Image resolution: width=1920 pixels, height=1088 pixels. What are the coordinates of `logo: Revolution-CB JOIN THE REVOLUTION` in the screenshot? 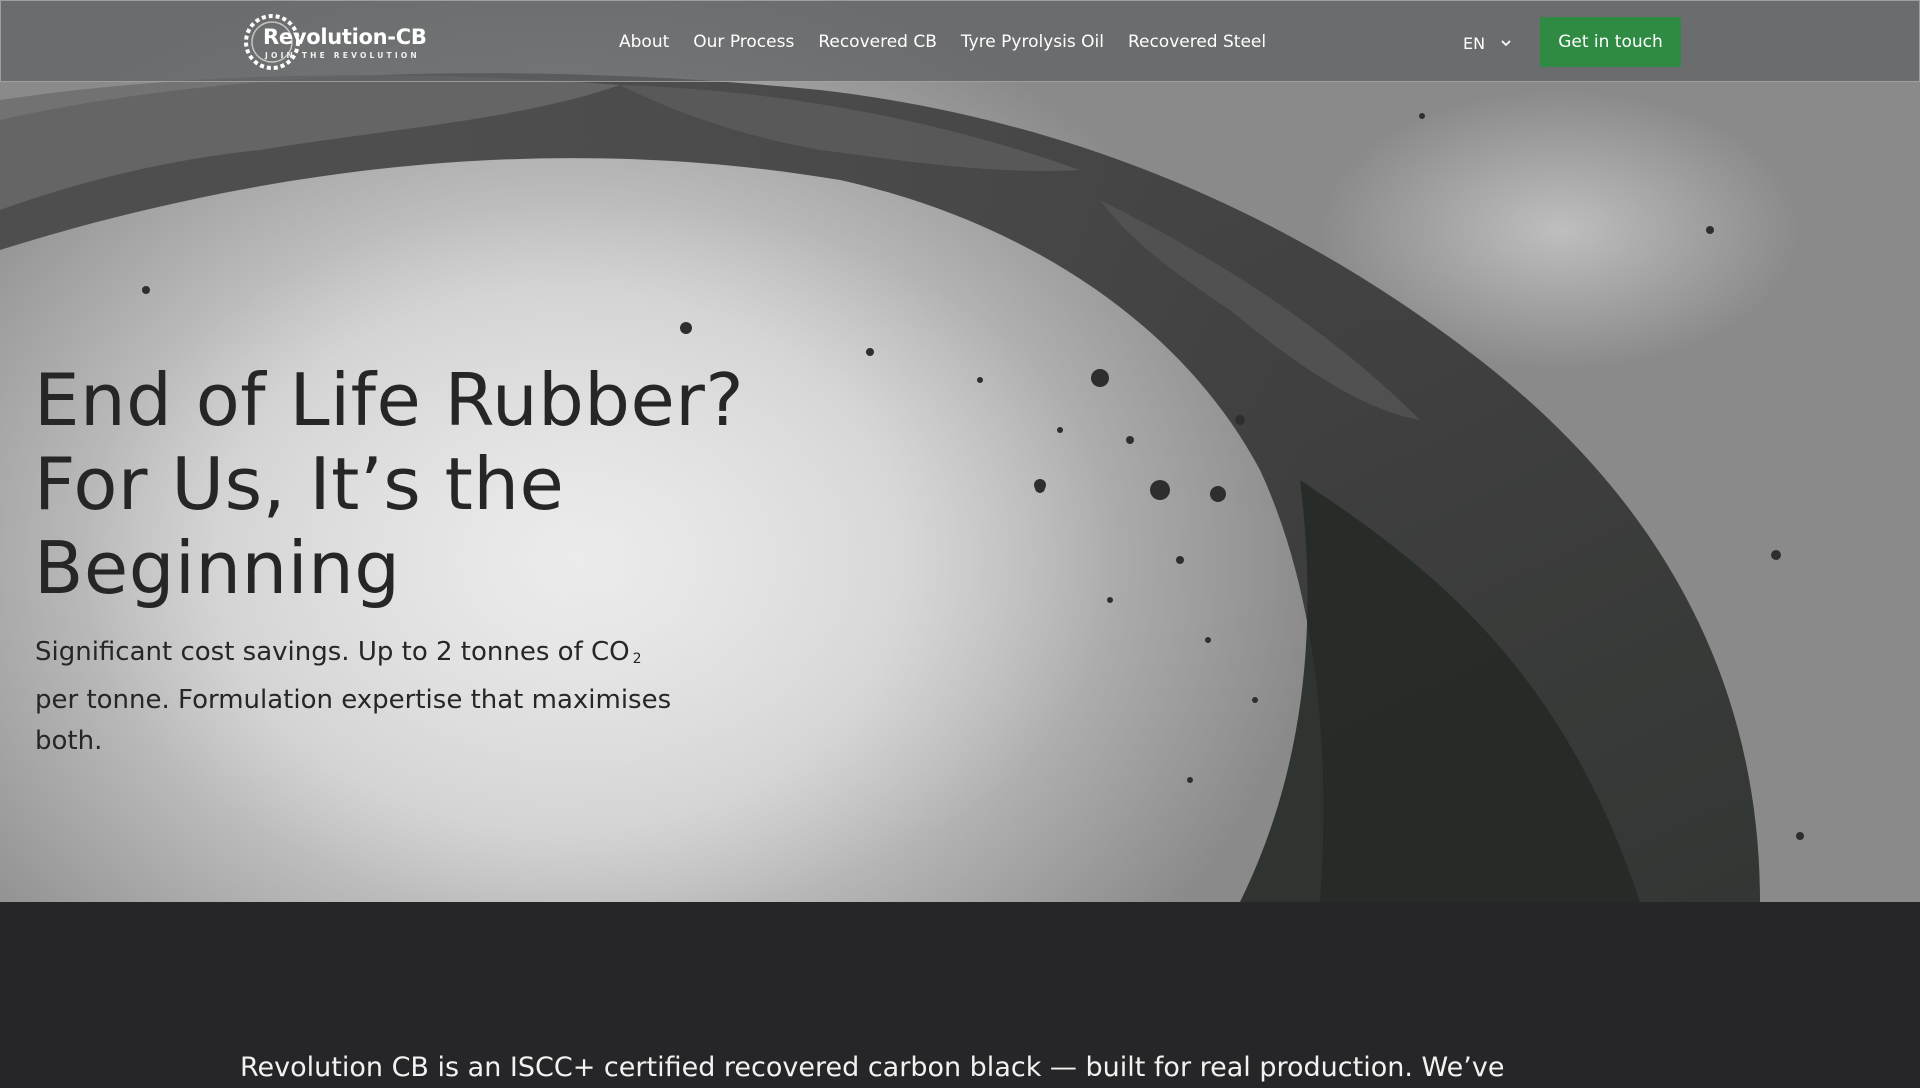 It's located at (336, 42).